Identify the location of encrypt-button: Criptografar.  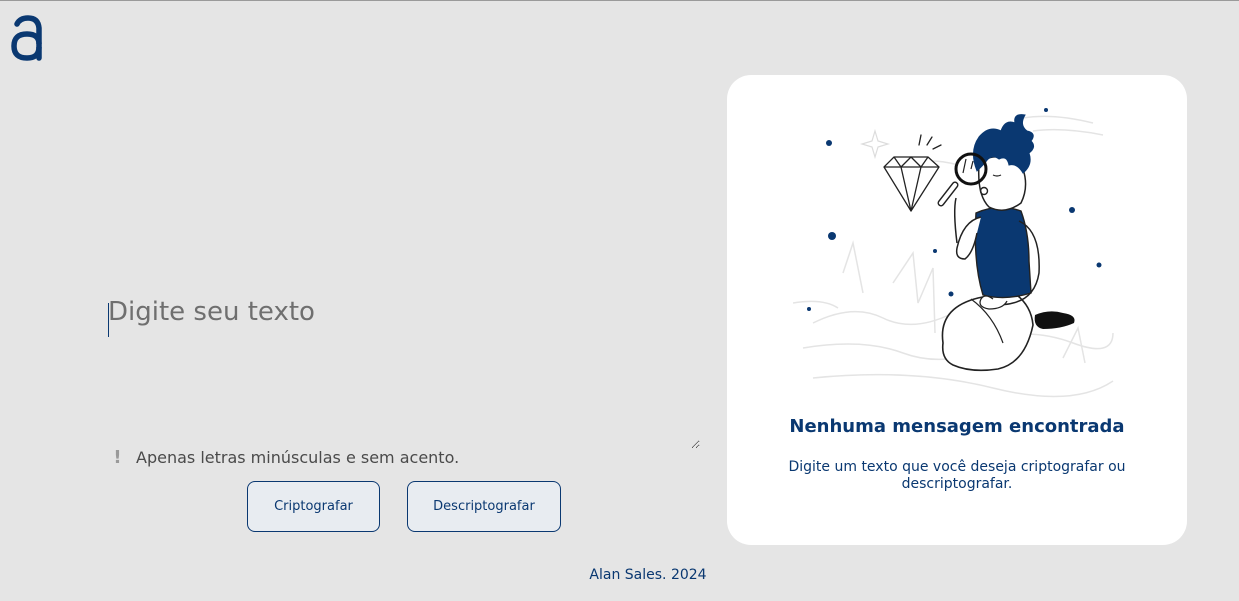
(313, 506).